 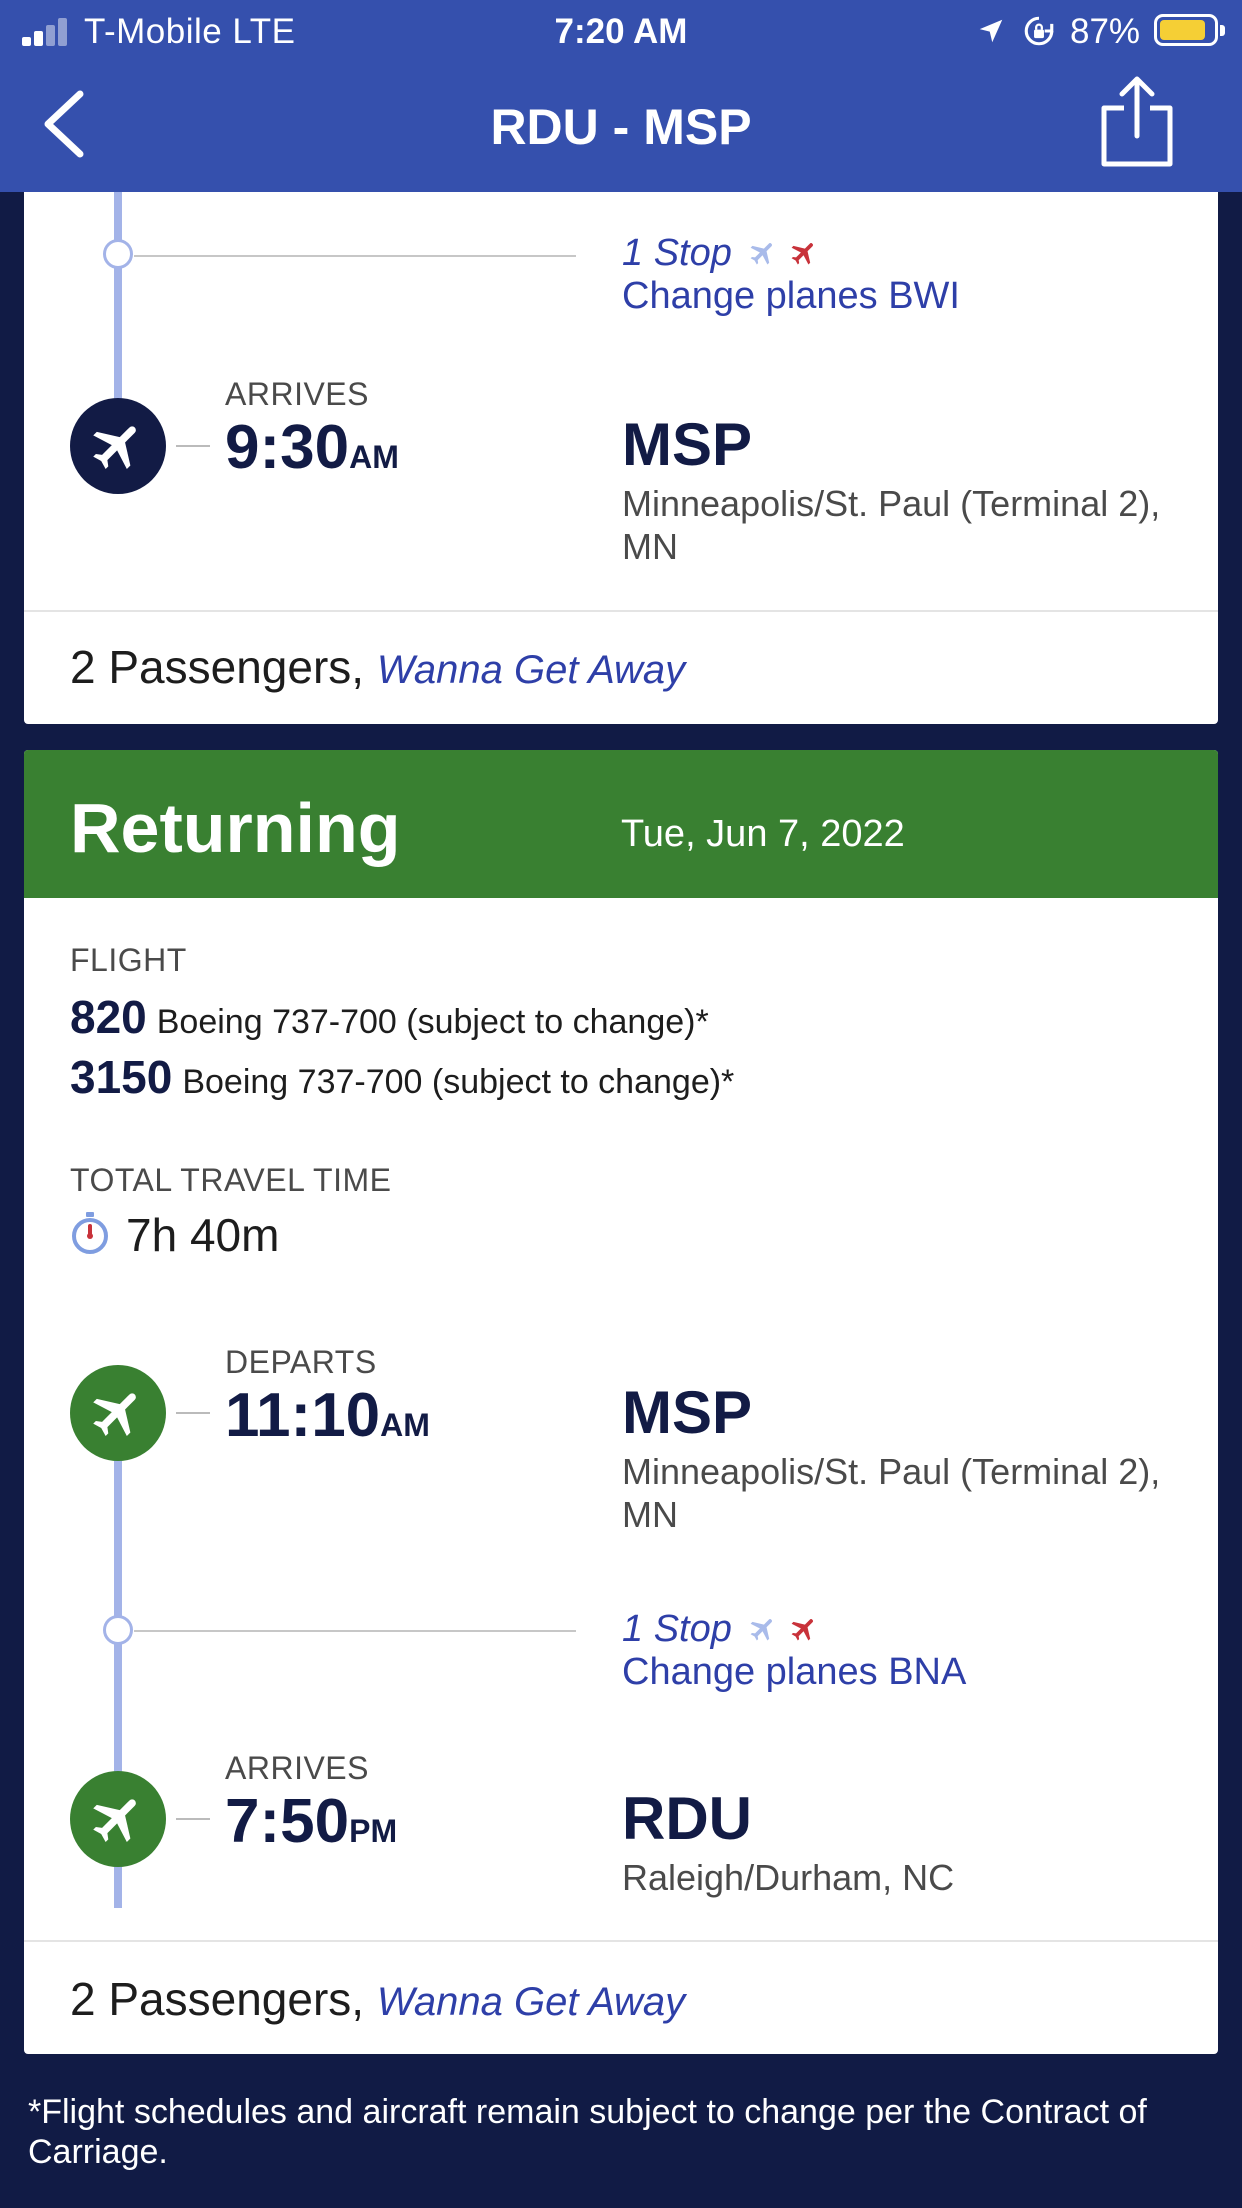 What do you see at coordinates (1105, 31) in the screenshot?
I see `battery-percent: 87%` at bounding box center [1105, 31].